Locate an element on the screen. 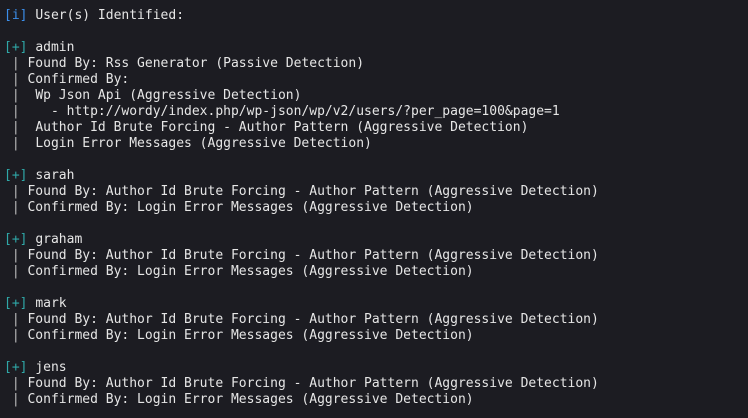 This screenshot has height=418, width=748. user-entry-header: [+] mark is located at coordinates (301, 304).